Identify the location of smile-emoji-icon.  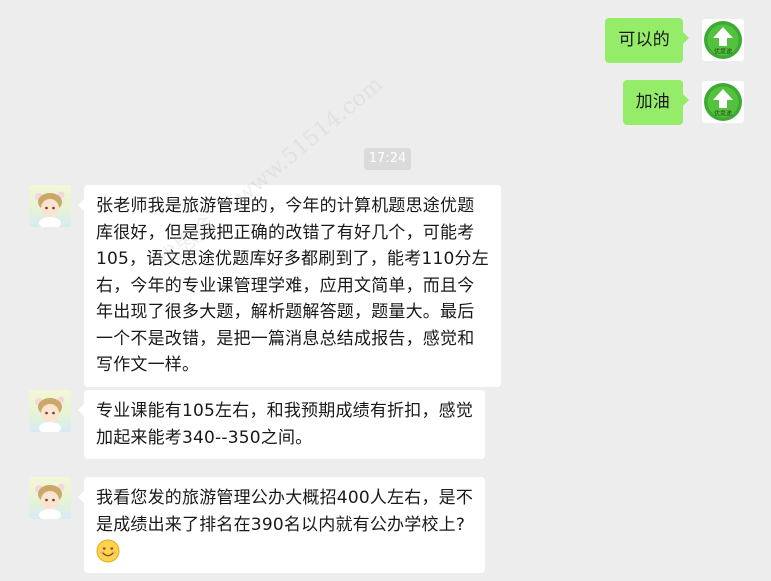
(108, 551).